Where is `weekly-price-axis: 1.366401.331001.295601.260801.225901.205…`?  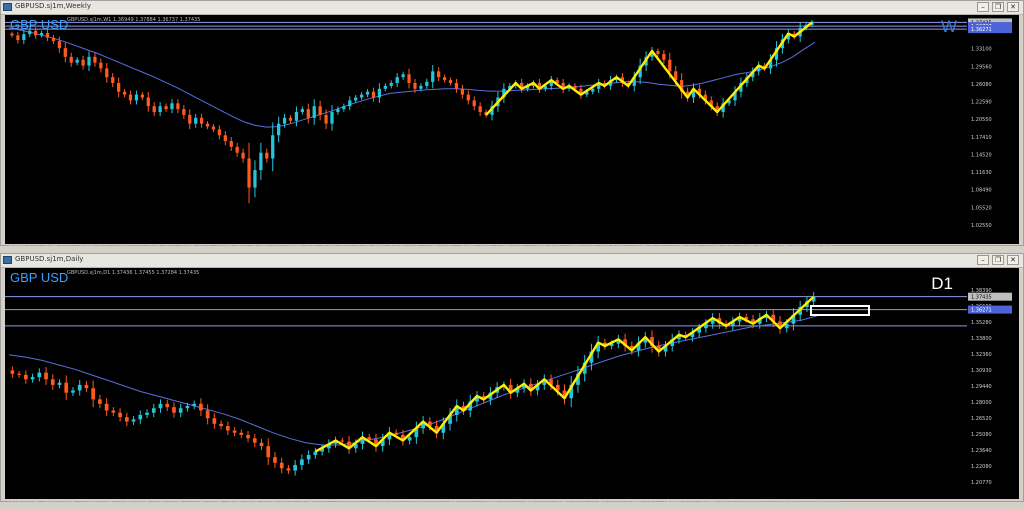 weekly-price-axis: 1.366401.331001.295601.260801.225901.205… is located at coordinates (993, 125).